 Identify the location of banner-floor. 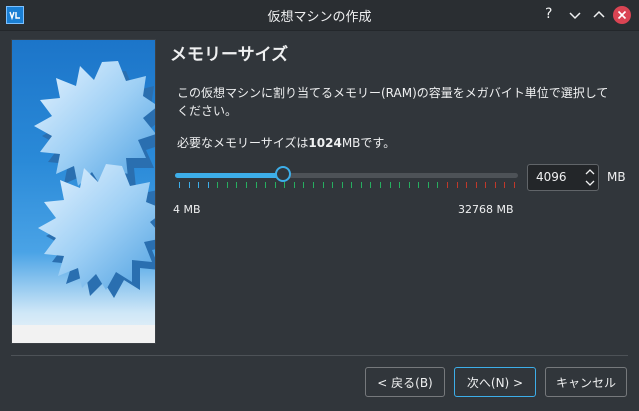
(83, 334).